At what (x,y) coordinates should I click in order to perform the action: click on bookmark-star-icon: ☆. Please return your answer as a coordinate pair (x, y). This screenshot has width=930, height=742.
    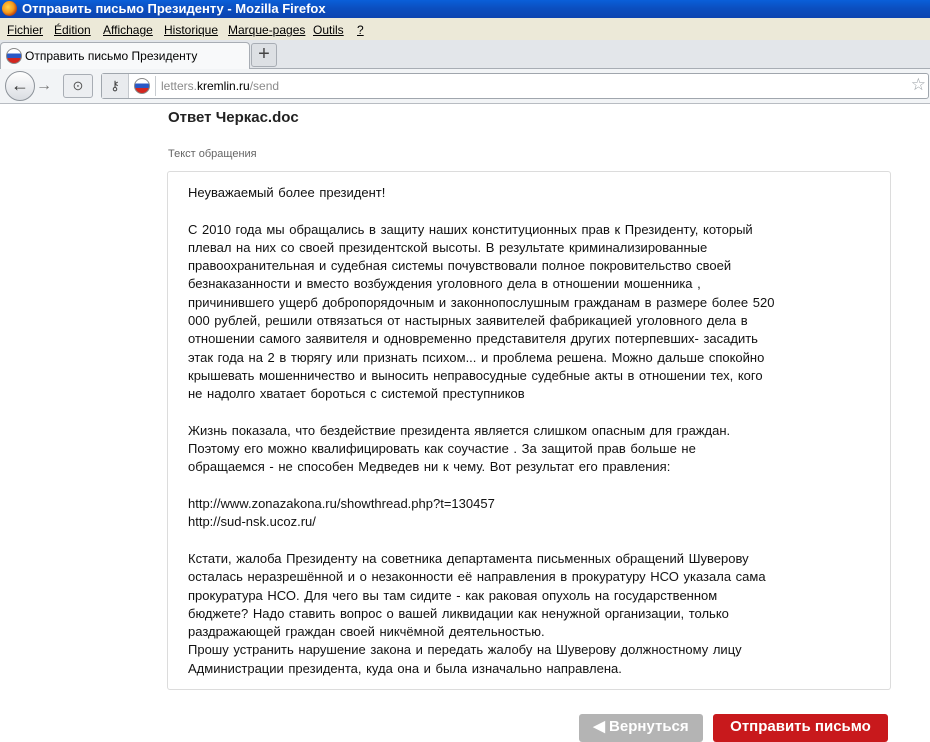
    Looking at the image, I should click on (918, 85).